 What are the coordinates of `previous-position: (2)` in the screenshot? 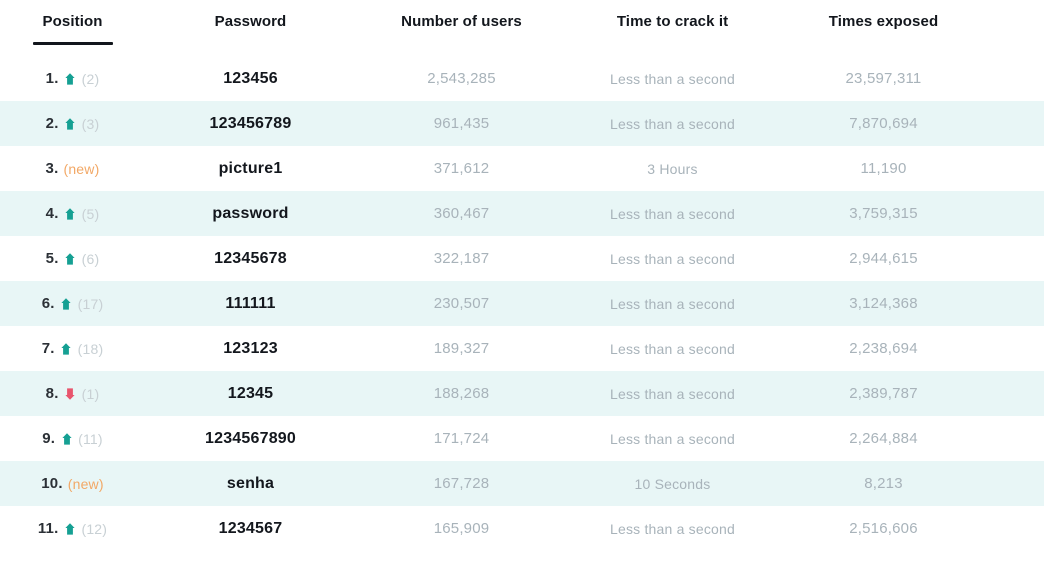 It's located at (90, 78).